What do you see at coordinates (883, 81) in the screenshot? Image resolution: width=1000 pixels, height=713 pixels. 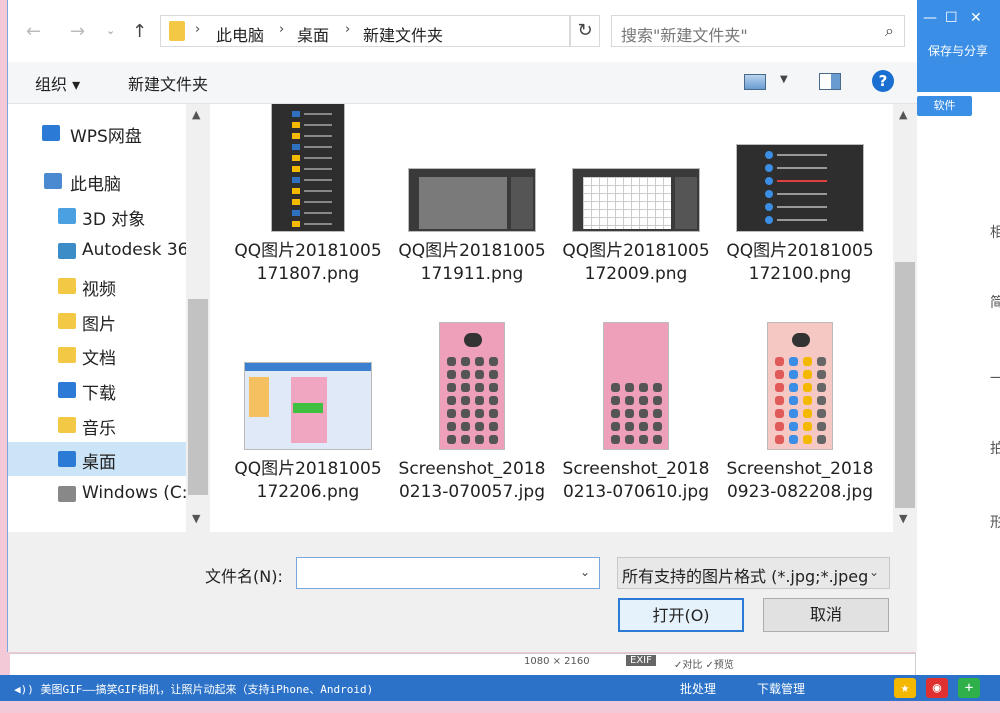 I see `help-icon: ?` at bounding box center [883, 81].